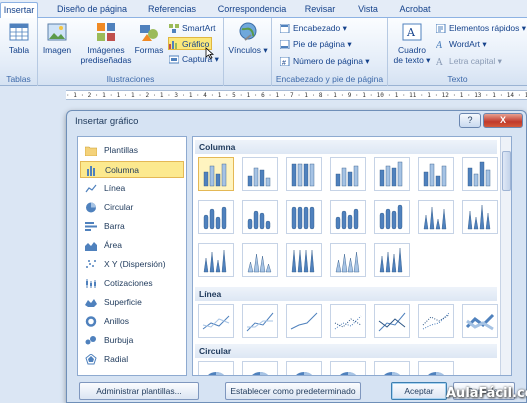 This screenshot has height=403, width=527. What do you see at coordinates (91, 359) in the screenshot?
I see `radar-chart-icon` at bounding box center [91, 359].